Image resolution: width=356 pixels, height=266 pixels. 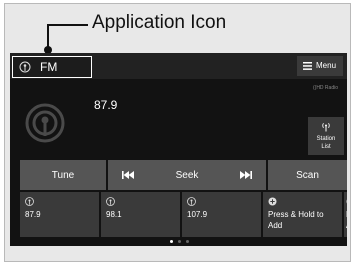 I want to click on preset-label: 87.9, so click(x=33, y=214).